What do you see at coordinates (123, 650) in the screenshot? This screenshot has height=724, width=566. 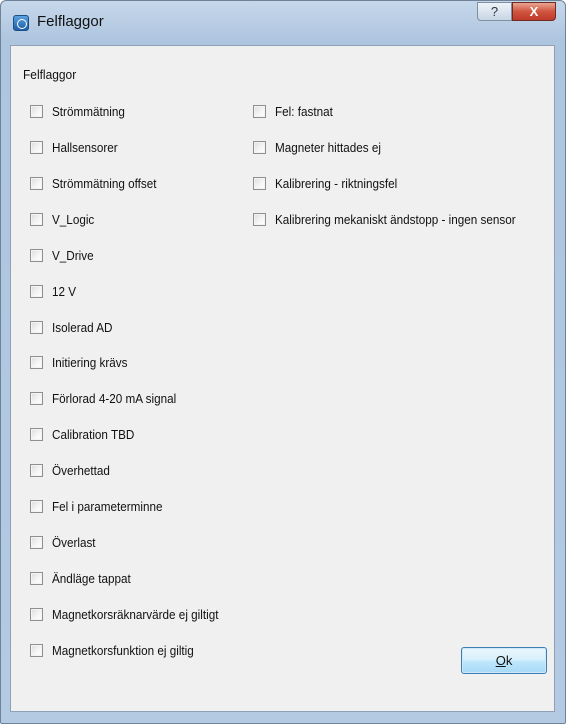 I see `checkbox-label: Magnetkorsfunktion ej giltig` at bounding box center [123, 650].